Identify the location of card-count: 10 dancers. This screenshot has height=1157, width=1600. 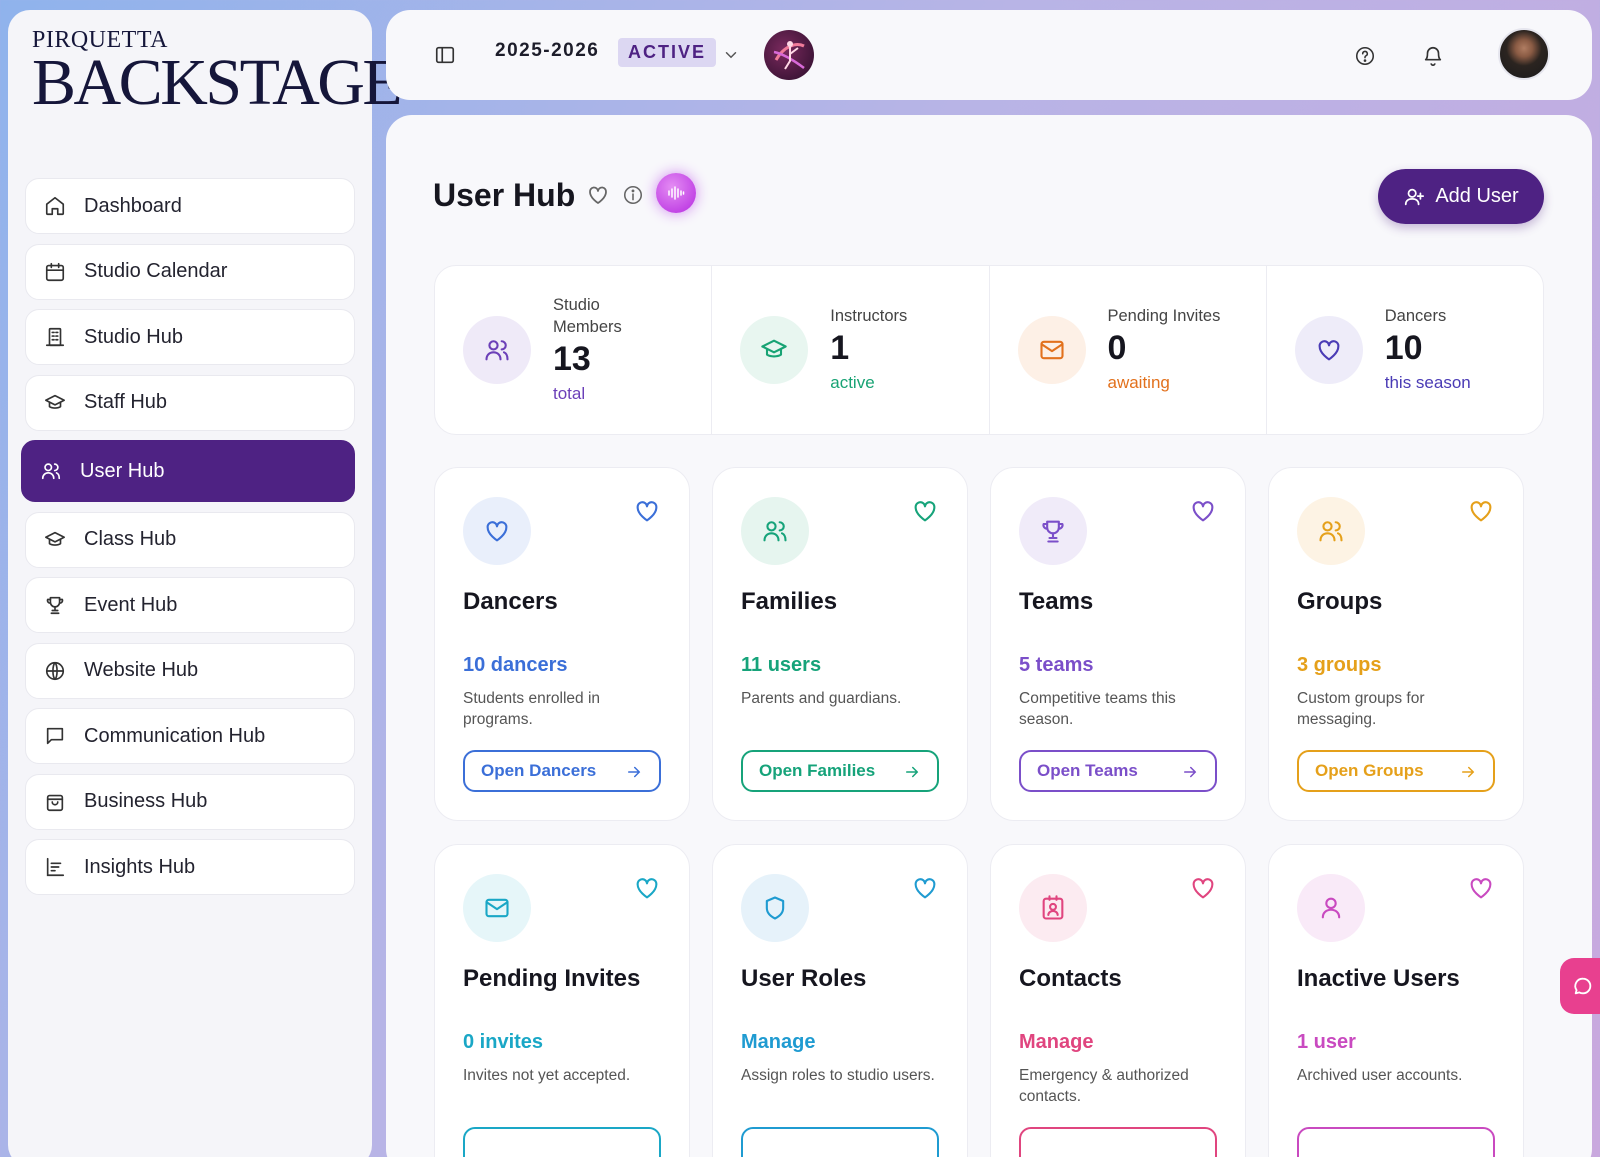
(515, 665).